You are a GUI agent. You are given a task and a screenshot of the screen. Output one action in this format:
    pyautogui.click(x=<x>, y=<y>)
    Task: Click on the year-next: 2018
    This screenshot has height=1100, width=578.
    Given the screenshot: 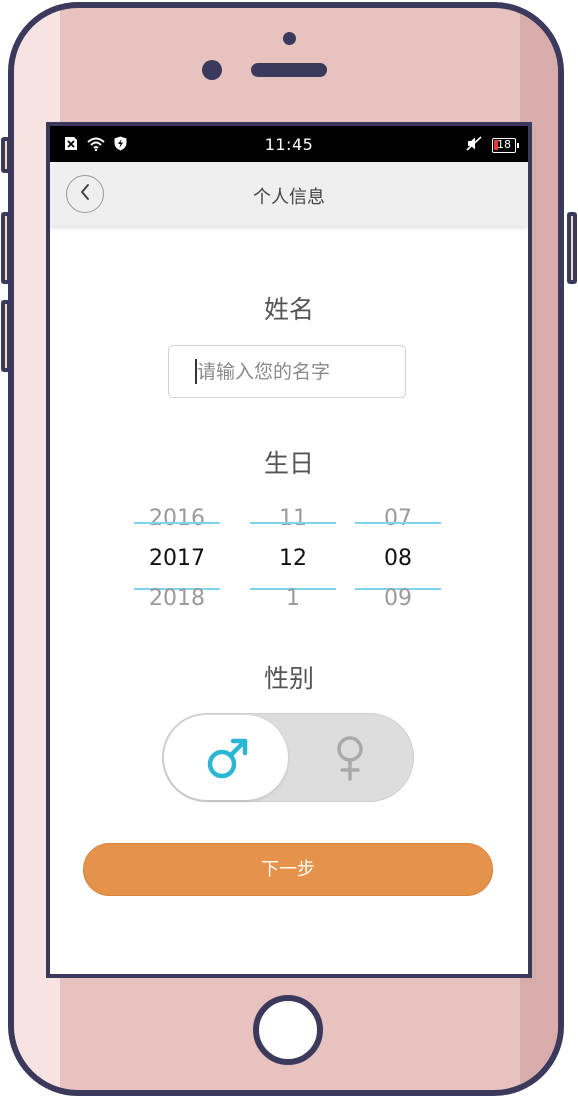 What is the action you would take?
    pyautogui.click(x=177, y=598)
    